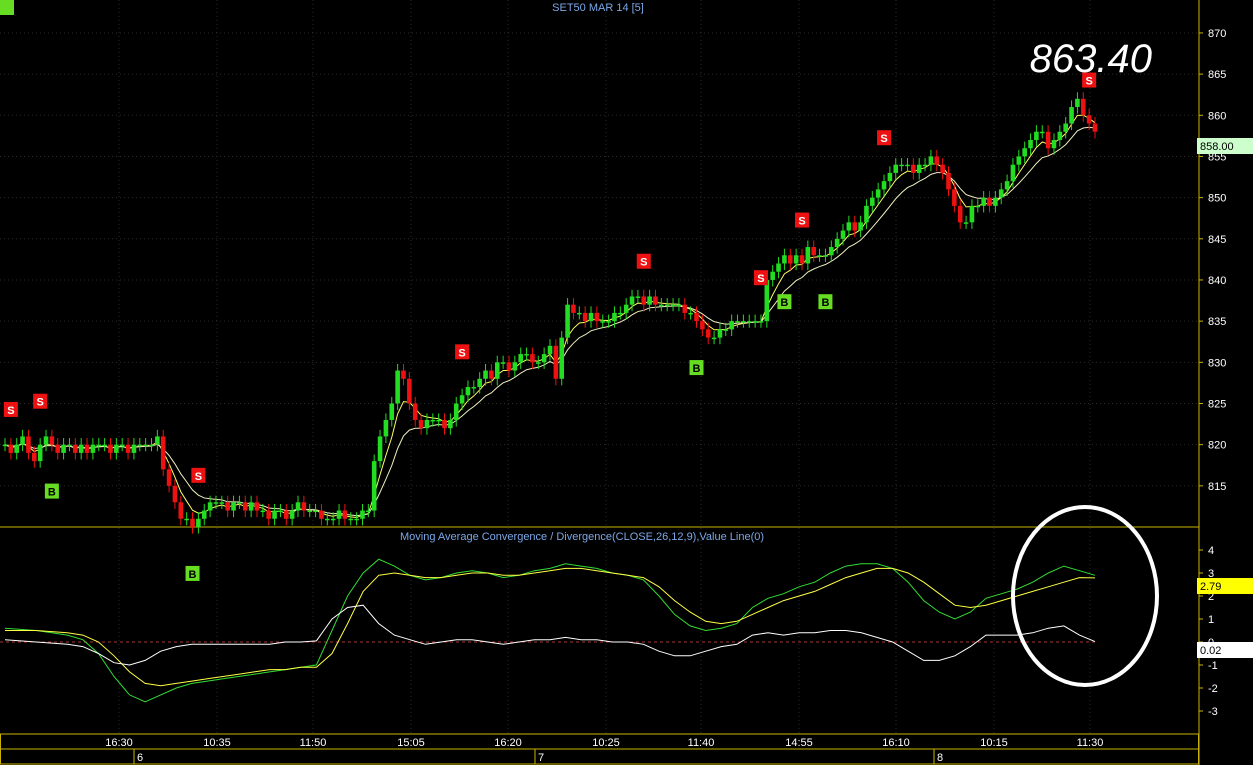  Describe the element at coordinates (1217, 75) in the screenshot. I see `price-tick-label: 865` at that location.